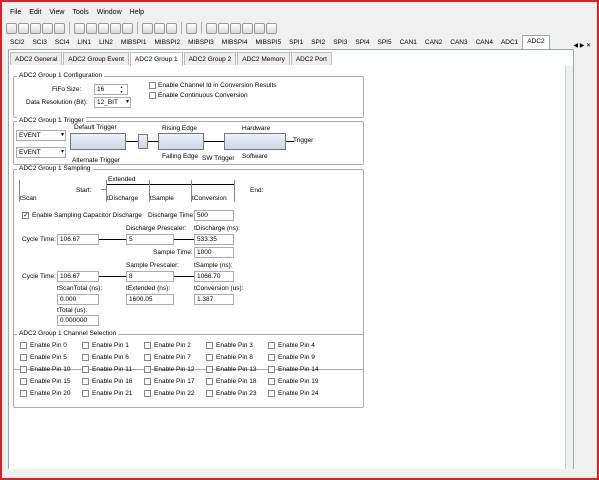 The image size is (599, 480). What do you see at coordinates (103, 28) in the screenshot?
I see `paste-icon` at bounding box center [103, 28].